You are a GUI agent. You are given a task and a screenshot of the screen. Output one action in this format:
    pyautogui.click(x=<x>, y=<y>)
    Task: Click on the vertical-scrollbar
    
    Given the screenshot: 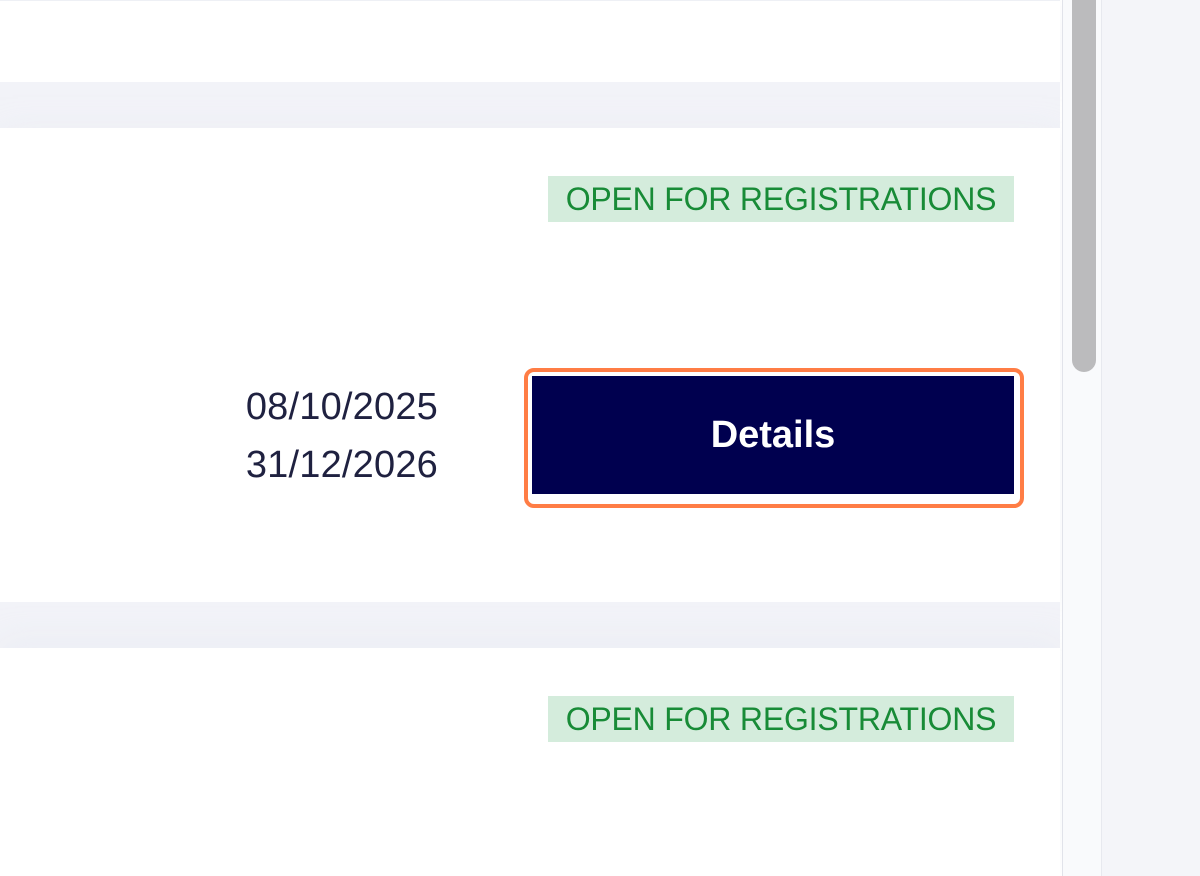 What is the action you would take?
    pyautogui.click(x=1082, y=438)
    